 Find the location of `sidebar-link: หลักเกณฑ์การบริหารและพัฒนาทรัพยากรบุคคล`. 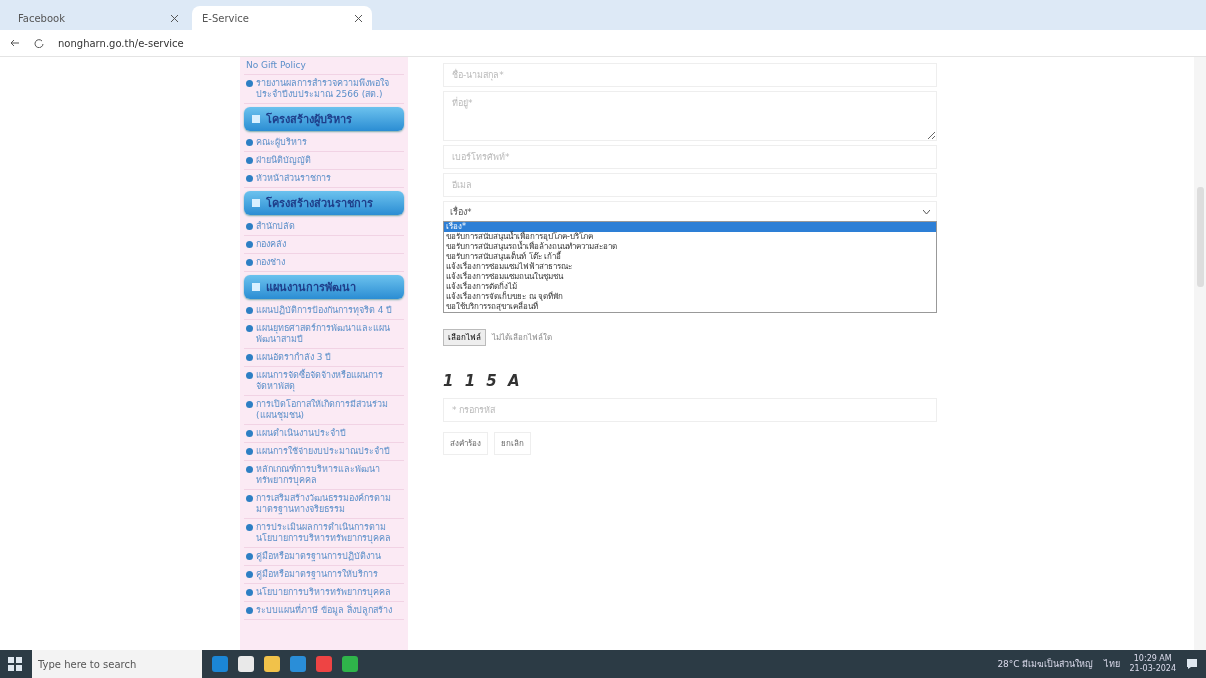

sidebar-link: หลักเกณฑ์การบริหารและพัฒนาทรัพยากรบุคคล is located at coordinates (324, 475).